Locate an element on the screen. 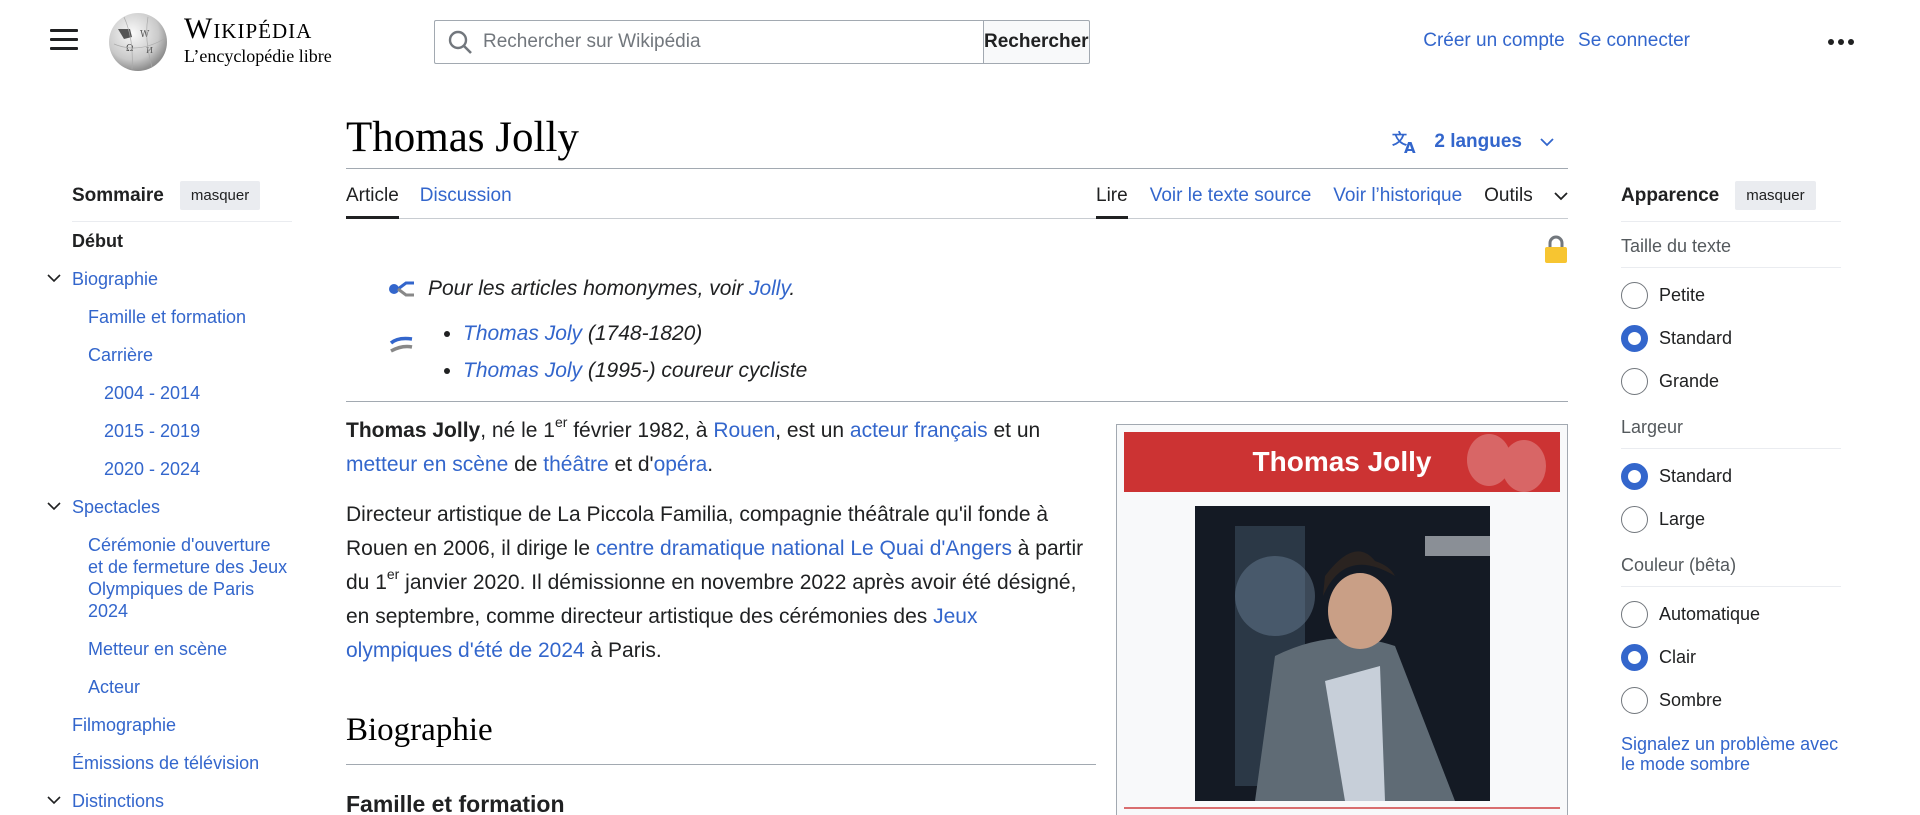 The width and height of the screenshot is (1920, 815). dark-mode-report-link: Signalez un problème avec le mode sombre is located at coordinates (1731, 754).